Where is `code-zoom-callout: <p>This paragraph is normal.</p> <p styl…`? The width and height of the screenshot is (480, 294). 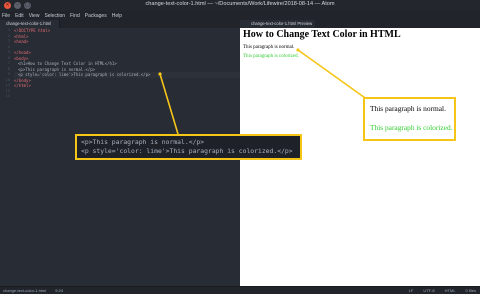 code-zoom-callout: <p>This paragraph is normal.</p> <p styl… is located at coordinates (188, 147).